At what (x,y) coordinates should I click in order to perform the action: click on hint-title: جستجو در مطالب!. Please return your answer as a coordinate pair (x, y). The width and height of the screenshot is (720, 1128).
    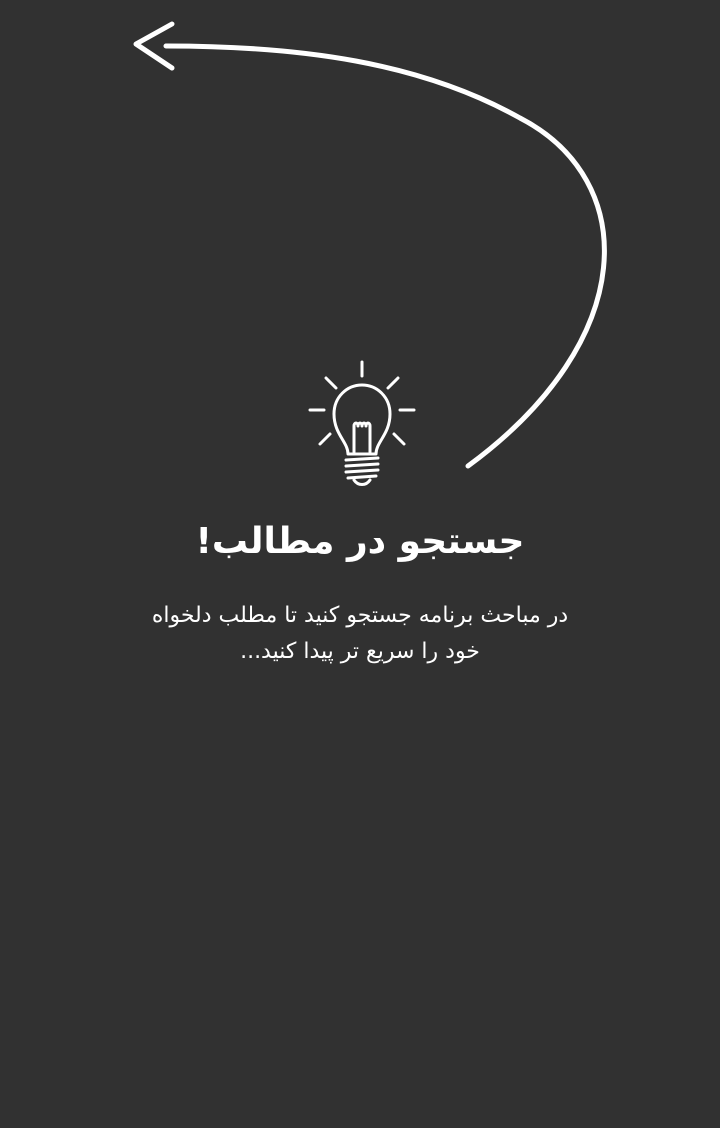
    Looking at the image, I should click on (360, 541).